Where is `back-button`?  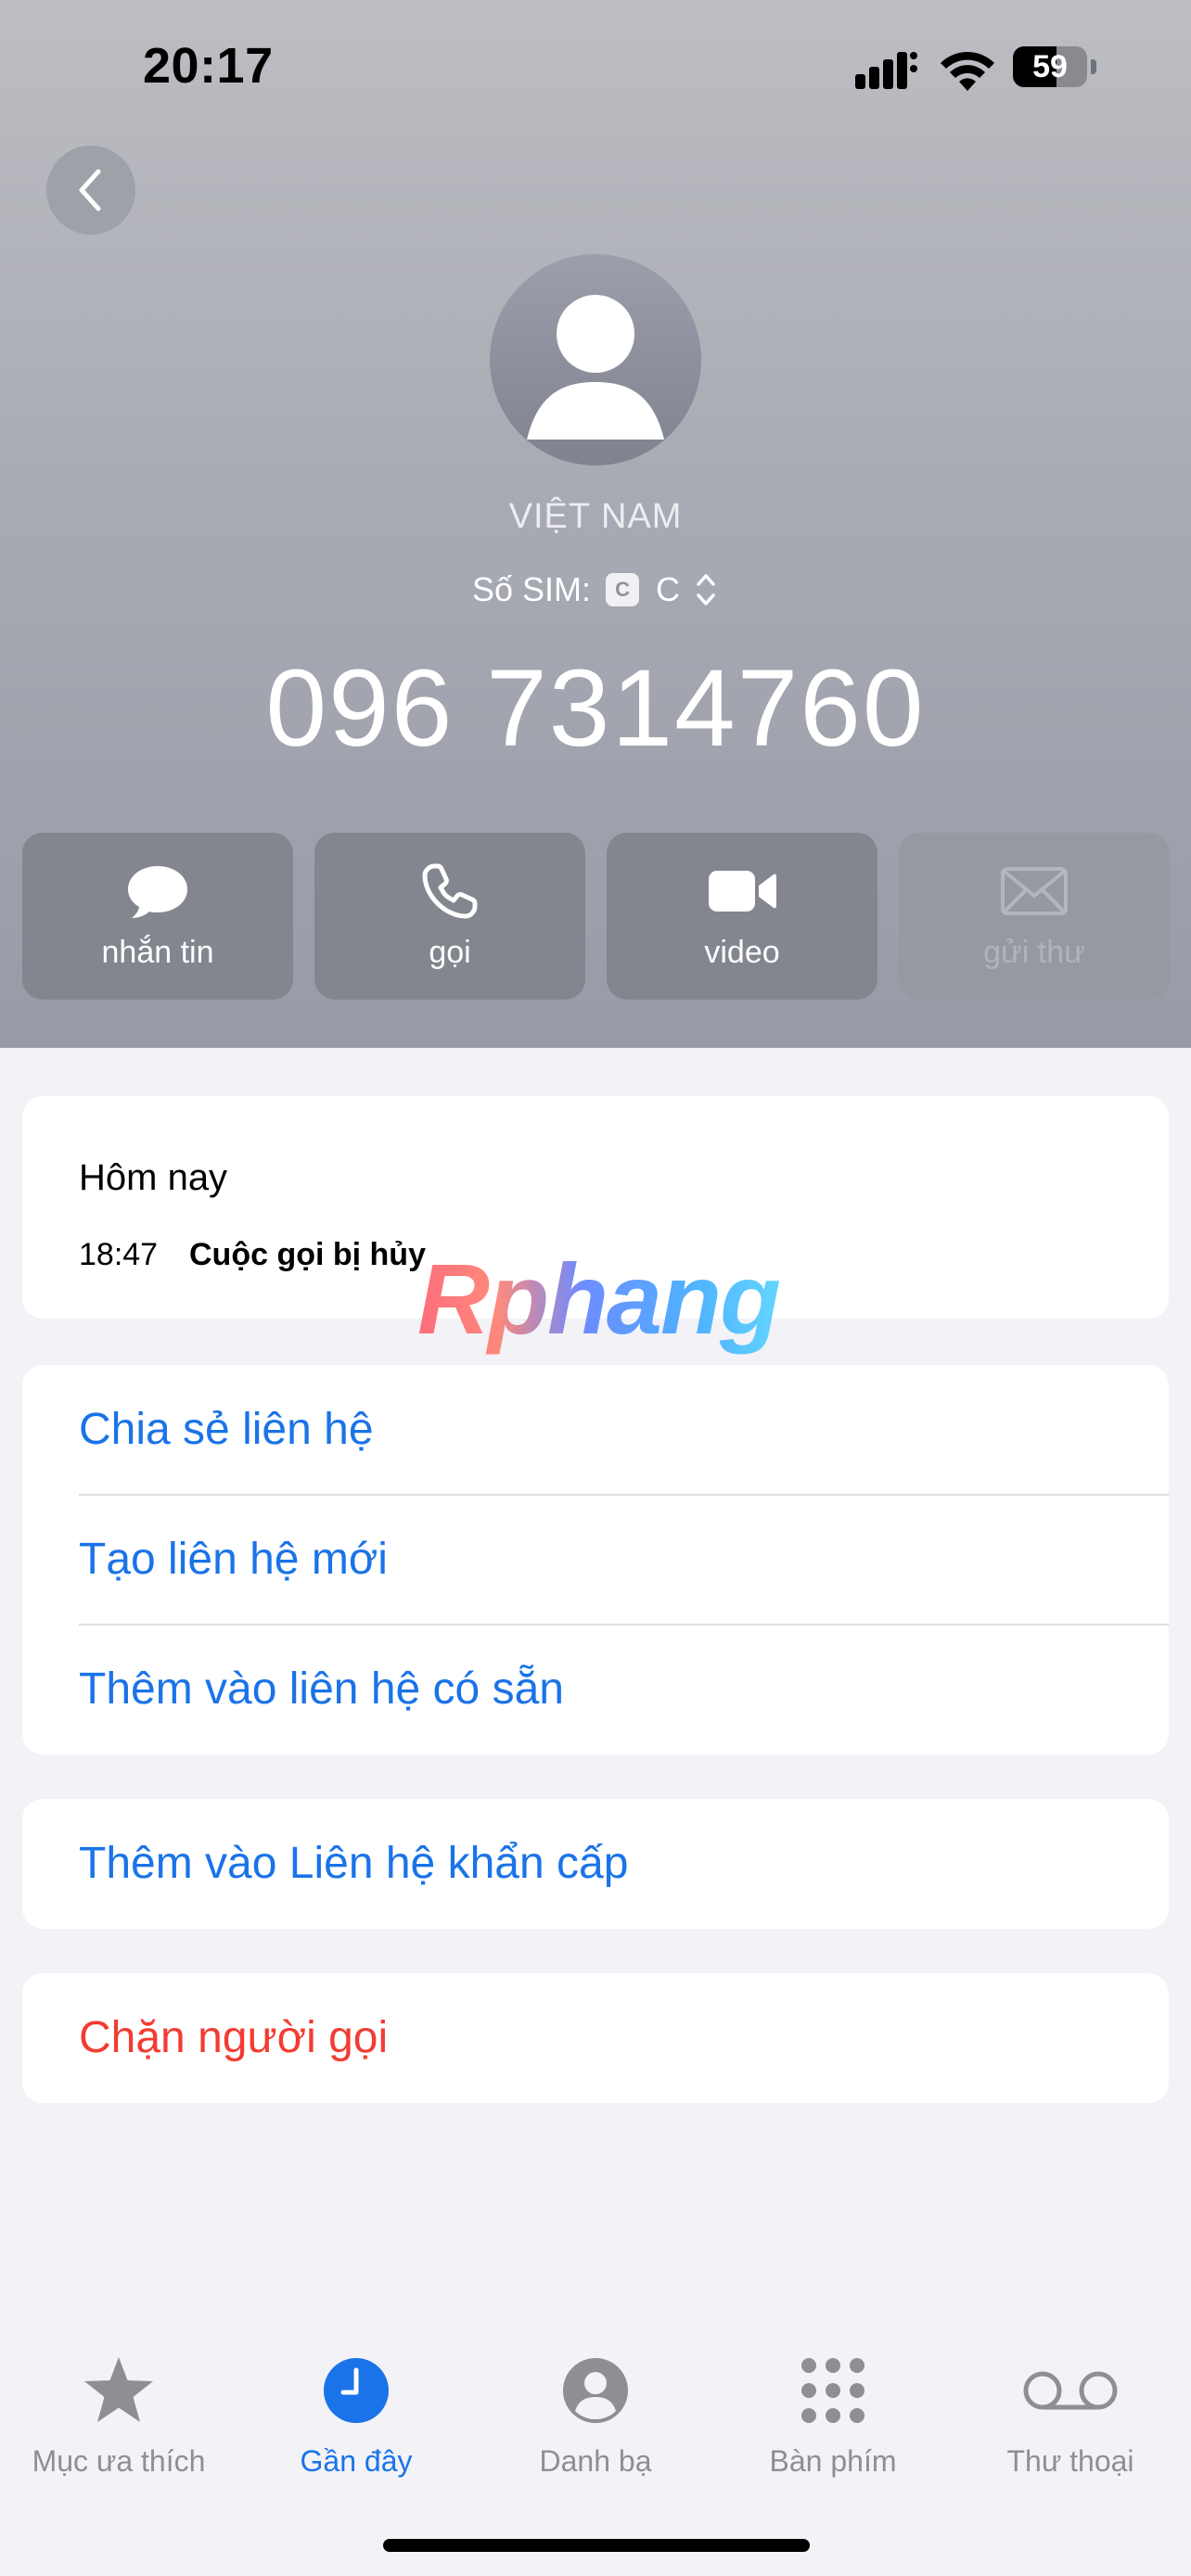 back-button is located at coordinates (90, 191).